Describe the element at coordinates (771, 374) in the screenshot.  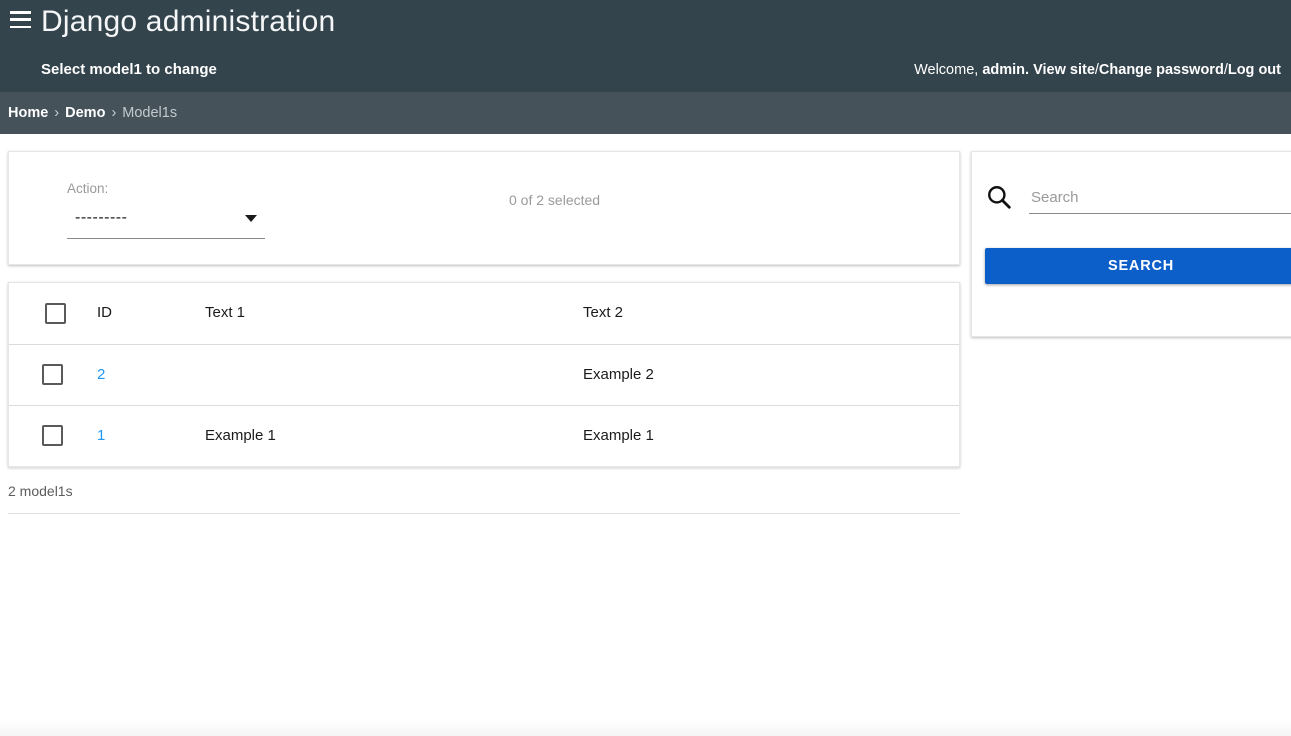
I see `row-text2-cell: Example 2` at that location.